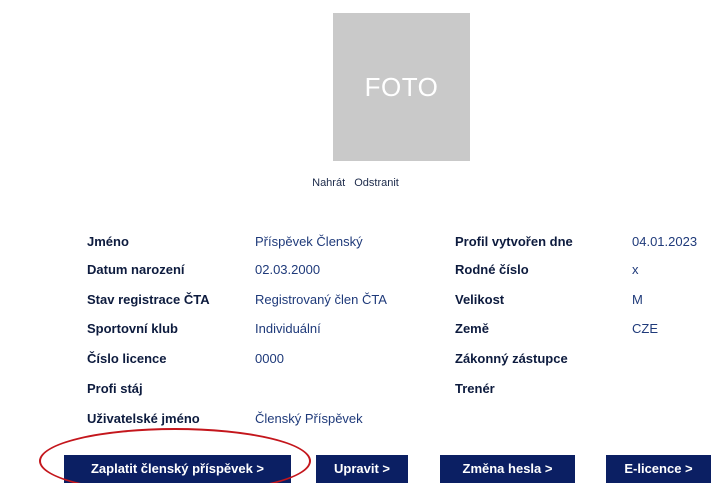 The width and height of the screenshot is (711, 483). Describe the element at coordinates (637, 299) in the screenshot. I see `value-size: M` at that location.